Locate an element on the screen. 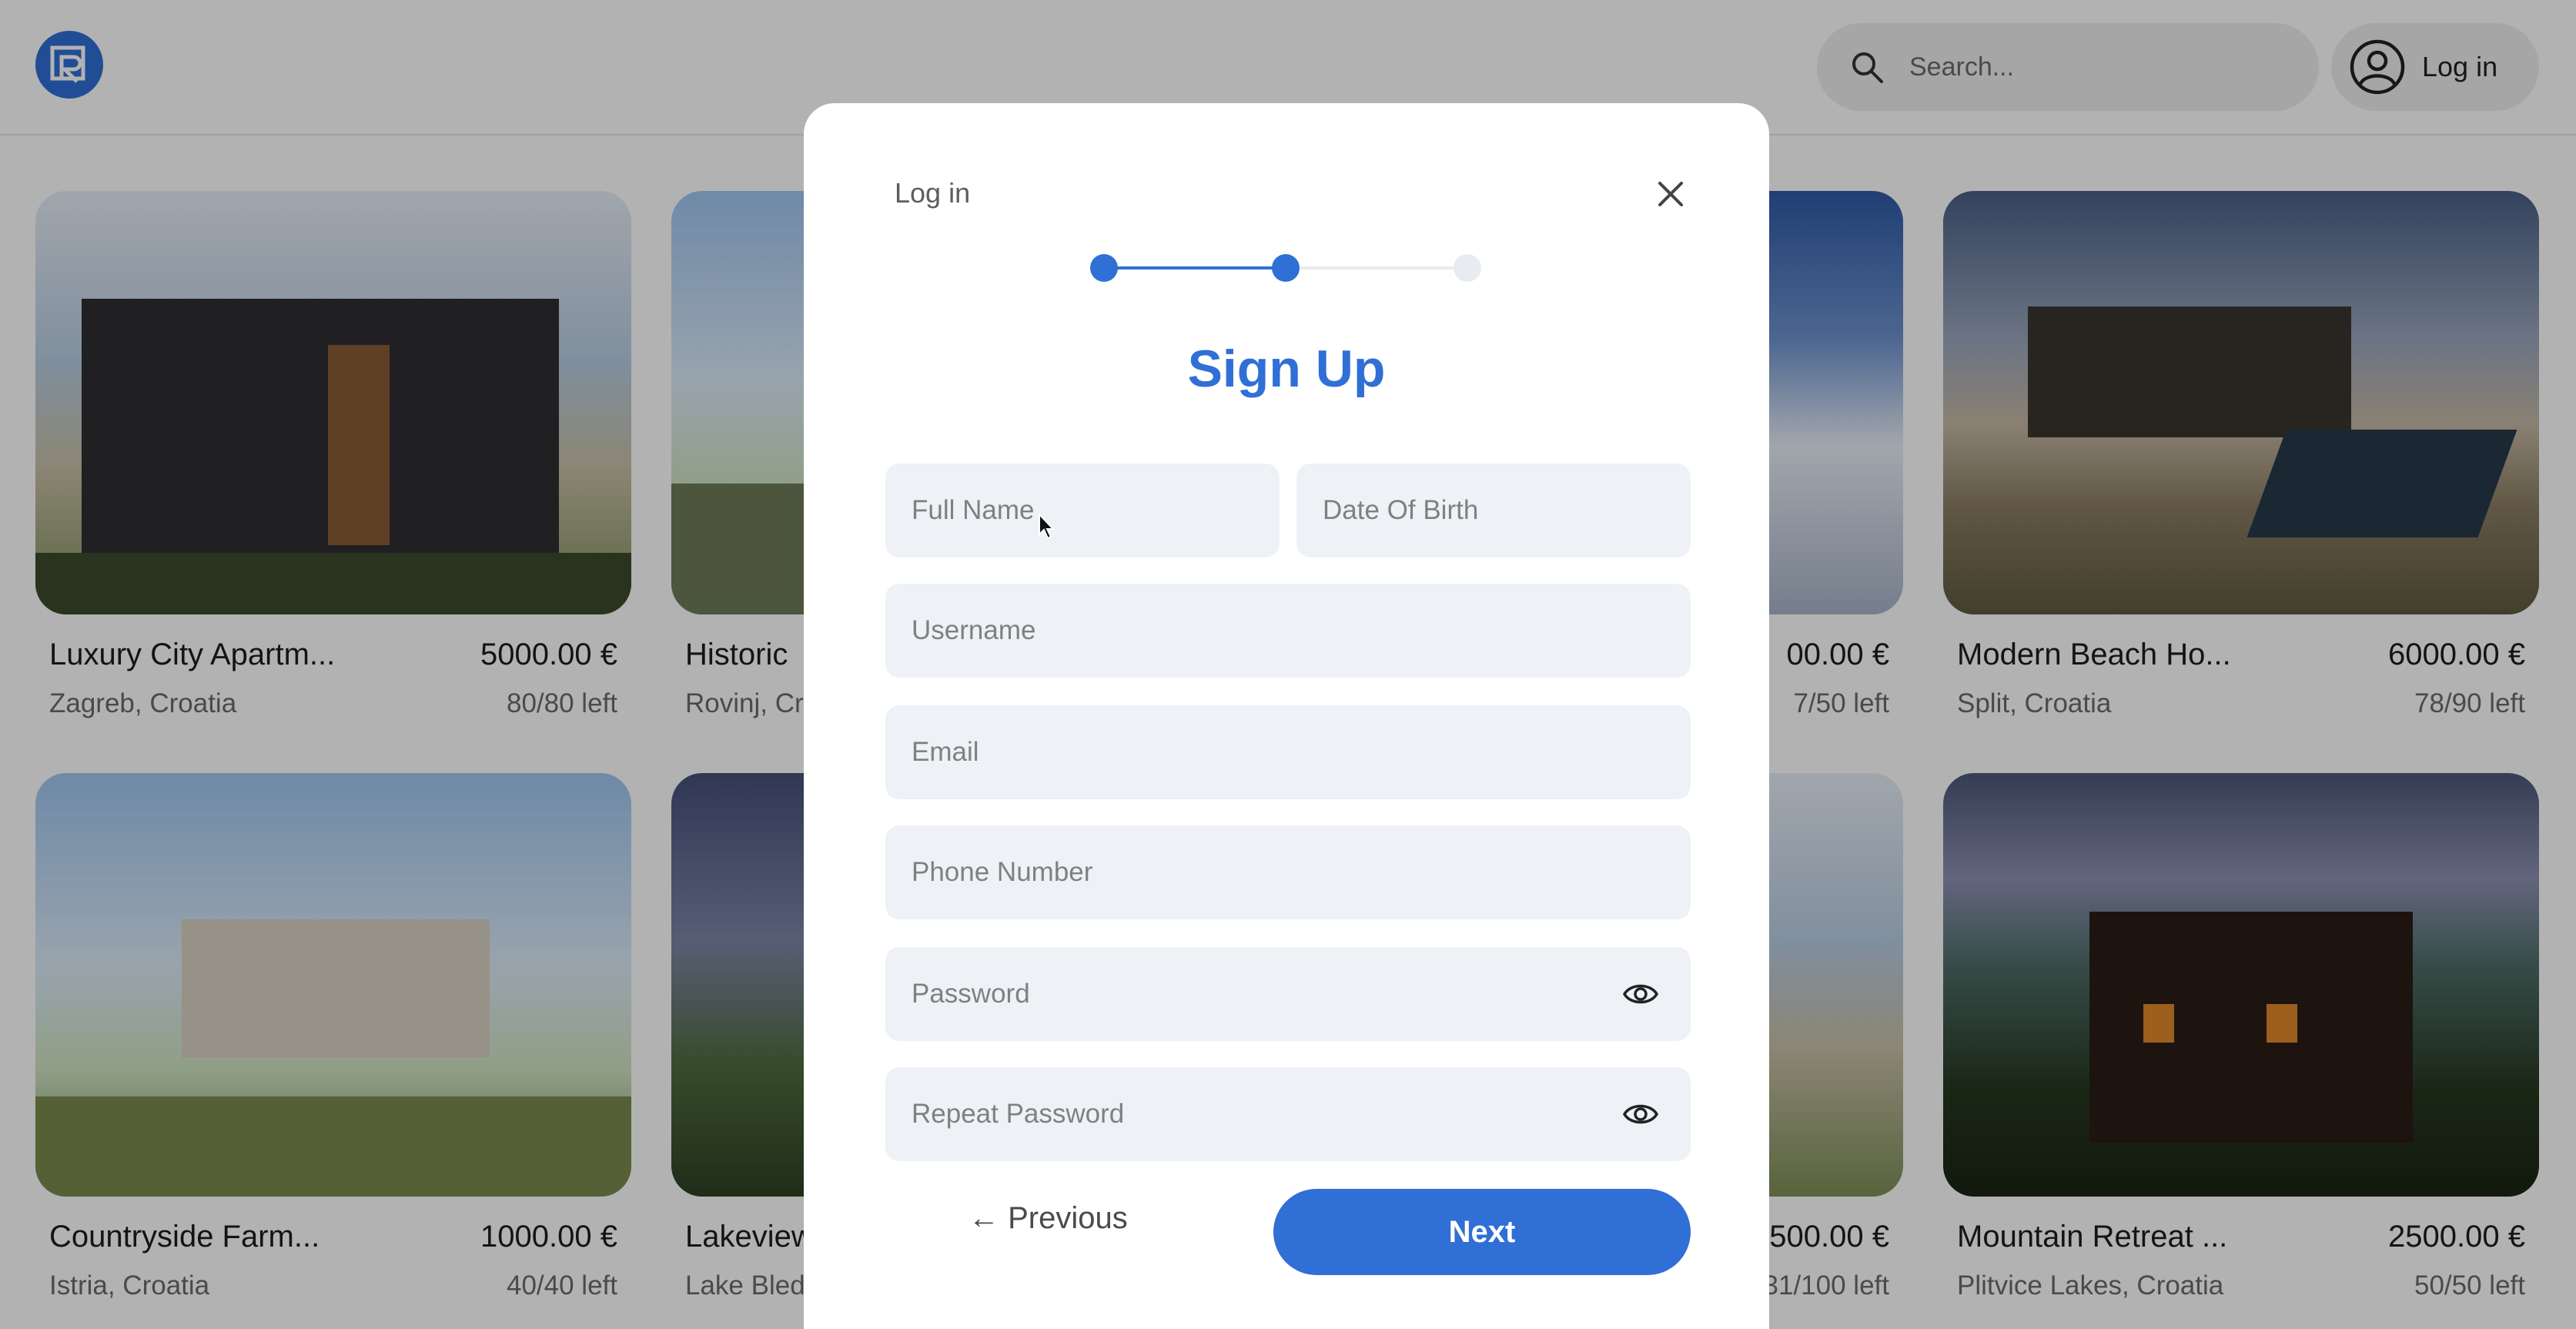 Image resolution: width=2576 pixels, height=1329 pixels. phone-number-field is located at coordinates (1288, 872).